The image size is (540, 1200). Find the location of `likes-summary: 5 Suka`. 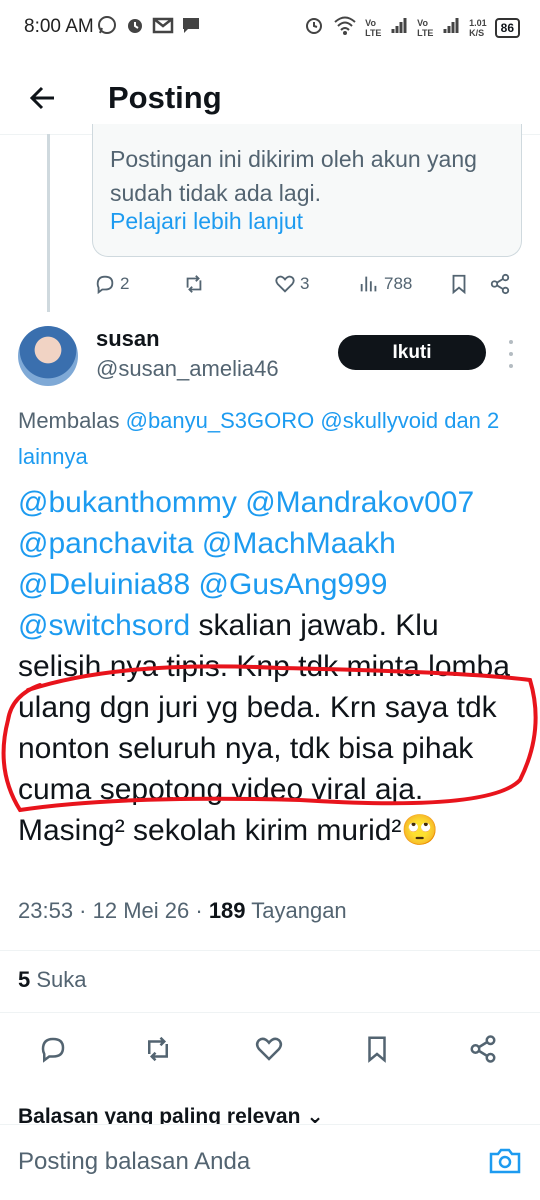

likes-summary: 5 Suka is located at coordinates (52, 980).